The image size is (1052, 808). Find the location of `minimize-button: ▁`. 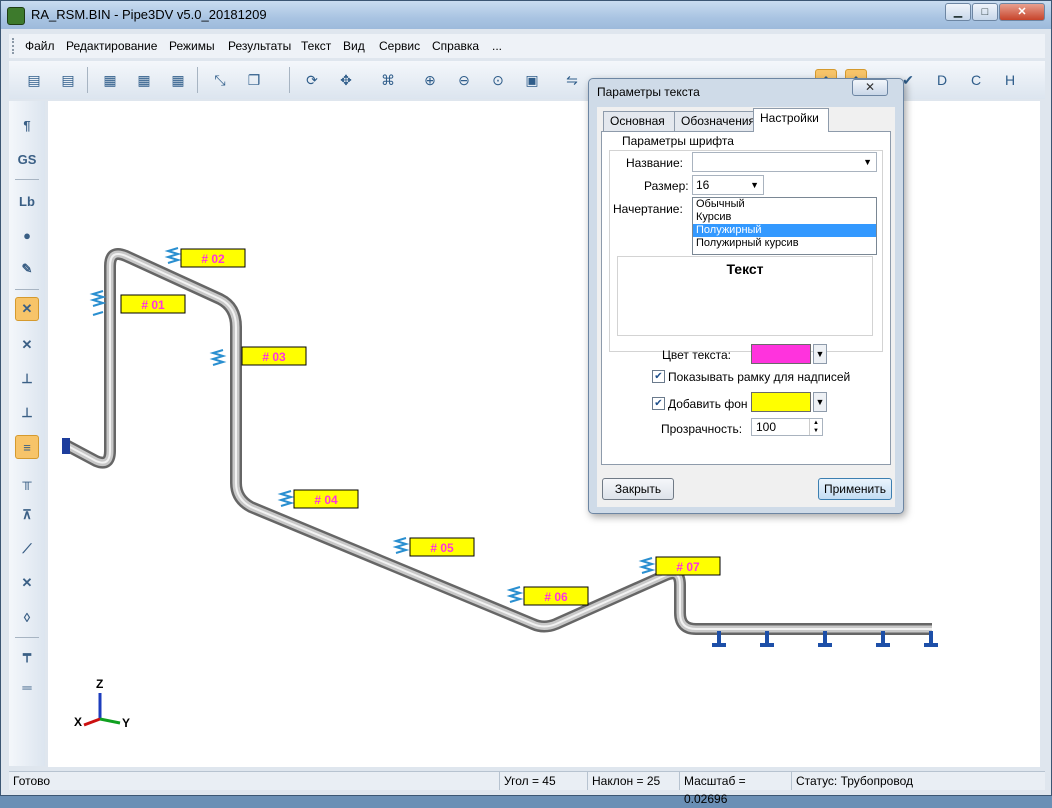

minimize-button: ▁ is located at coordinates (958, 12).